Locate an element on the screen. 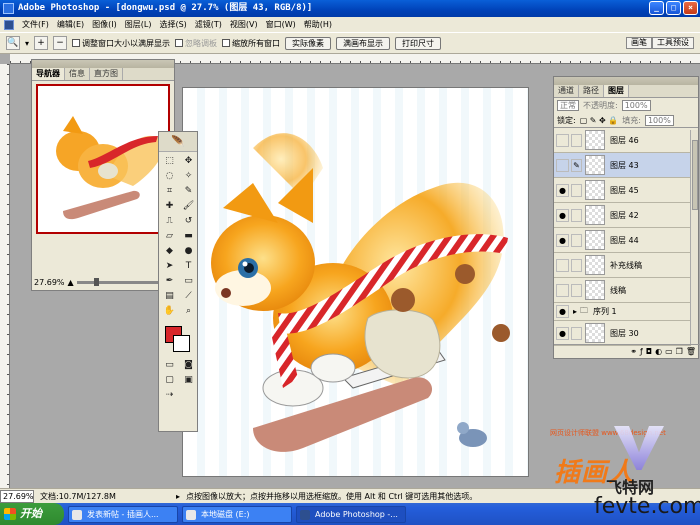 This screenshot has height=525, width=700. layer-row: 图层 46 is located at coordinates (622, 140).